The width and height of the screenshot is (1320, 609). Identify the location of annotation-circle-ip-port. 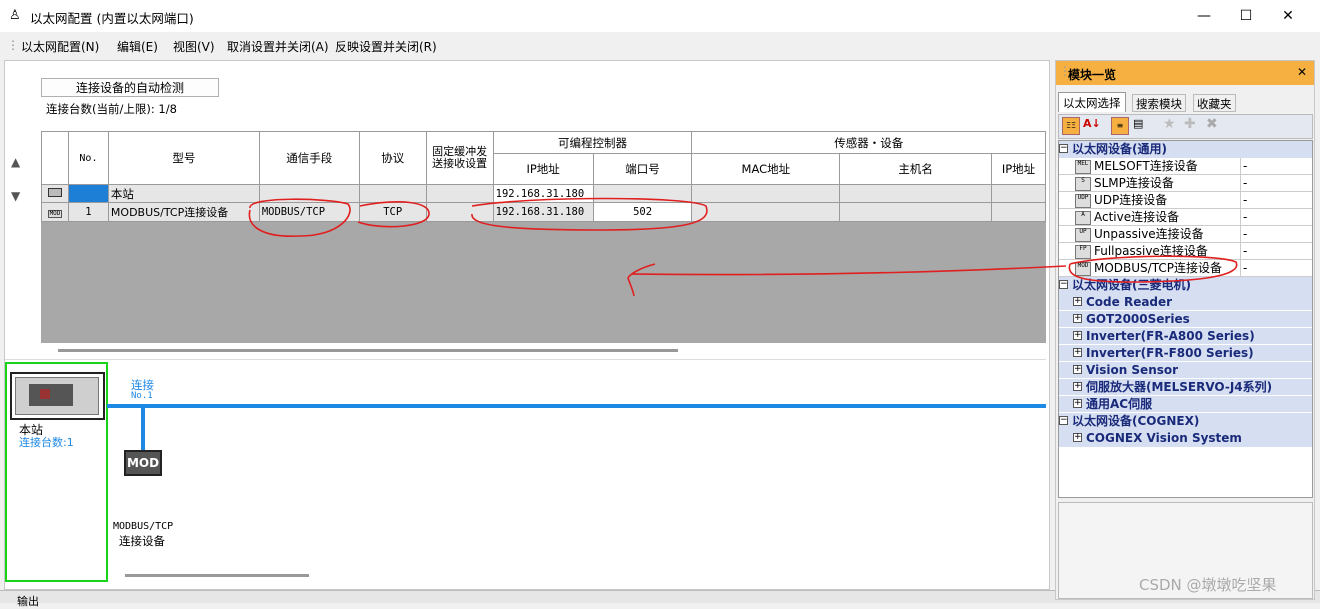
(589, 214).